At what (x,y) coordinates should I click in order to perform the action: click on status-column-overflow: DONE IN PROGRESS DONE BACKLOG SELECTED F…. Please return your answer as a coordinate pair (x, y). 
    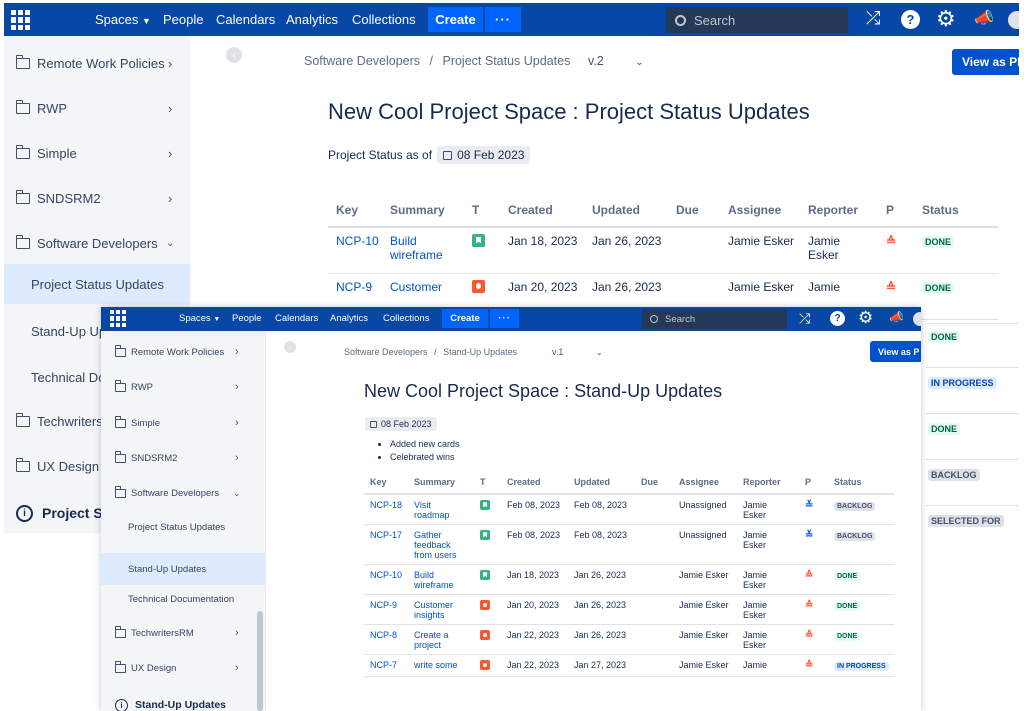
    Looking at the image, I should click on (972, 428).